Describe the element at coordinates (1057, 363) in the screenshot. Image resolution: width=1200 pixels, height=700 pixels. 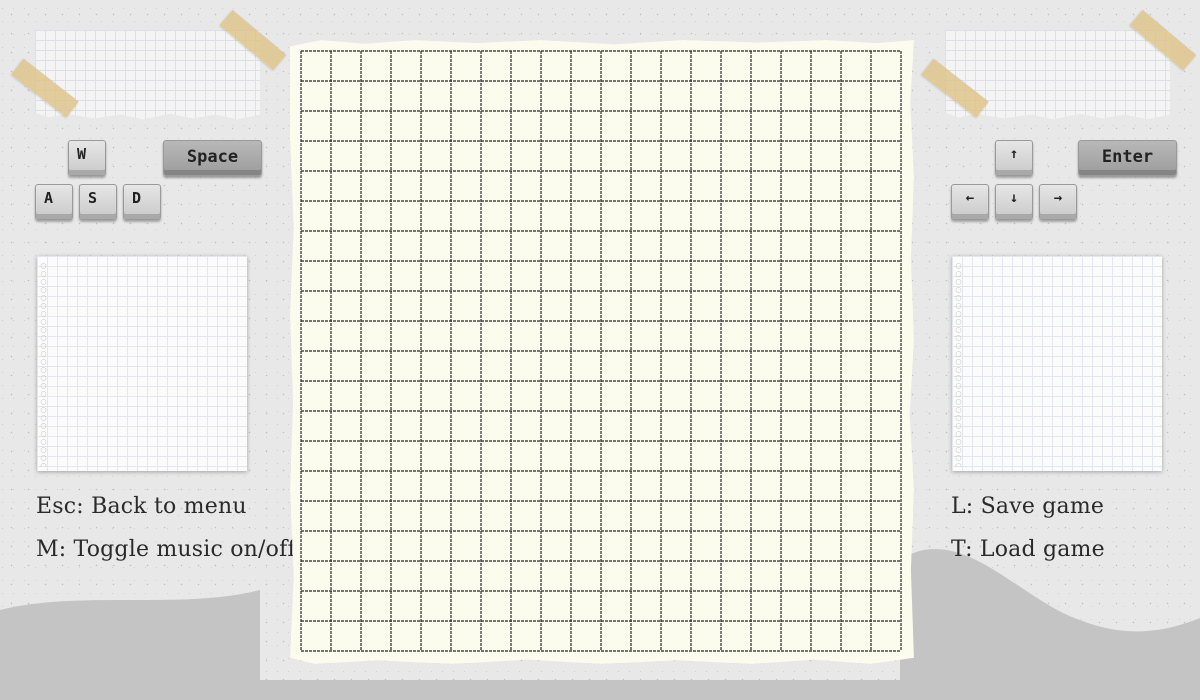
I see `notepad-right` at that location.